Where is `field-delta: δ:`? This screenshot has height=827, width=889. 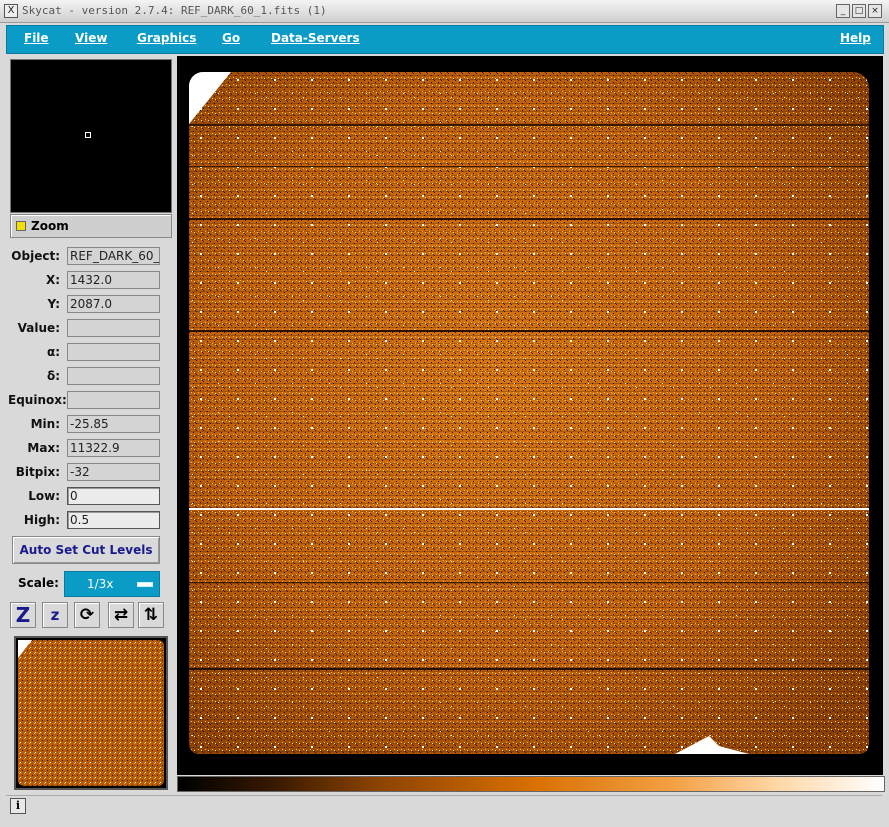
field-delta: δ: is located at coordinates (88, 377).